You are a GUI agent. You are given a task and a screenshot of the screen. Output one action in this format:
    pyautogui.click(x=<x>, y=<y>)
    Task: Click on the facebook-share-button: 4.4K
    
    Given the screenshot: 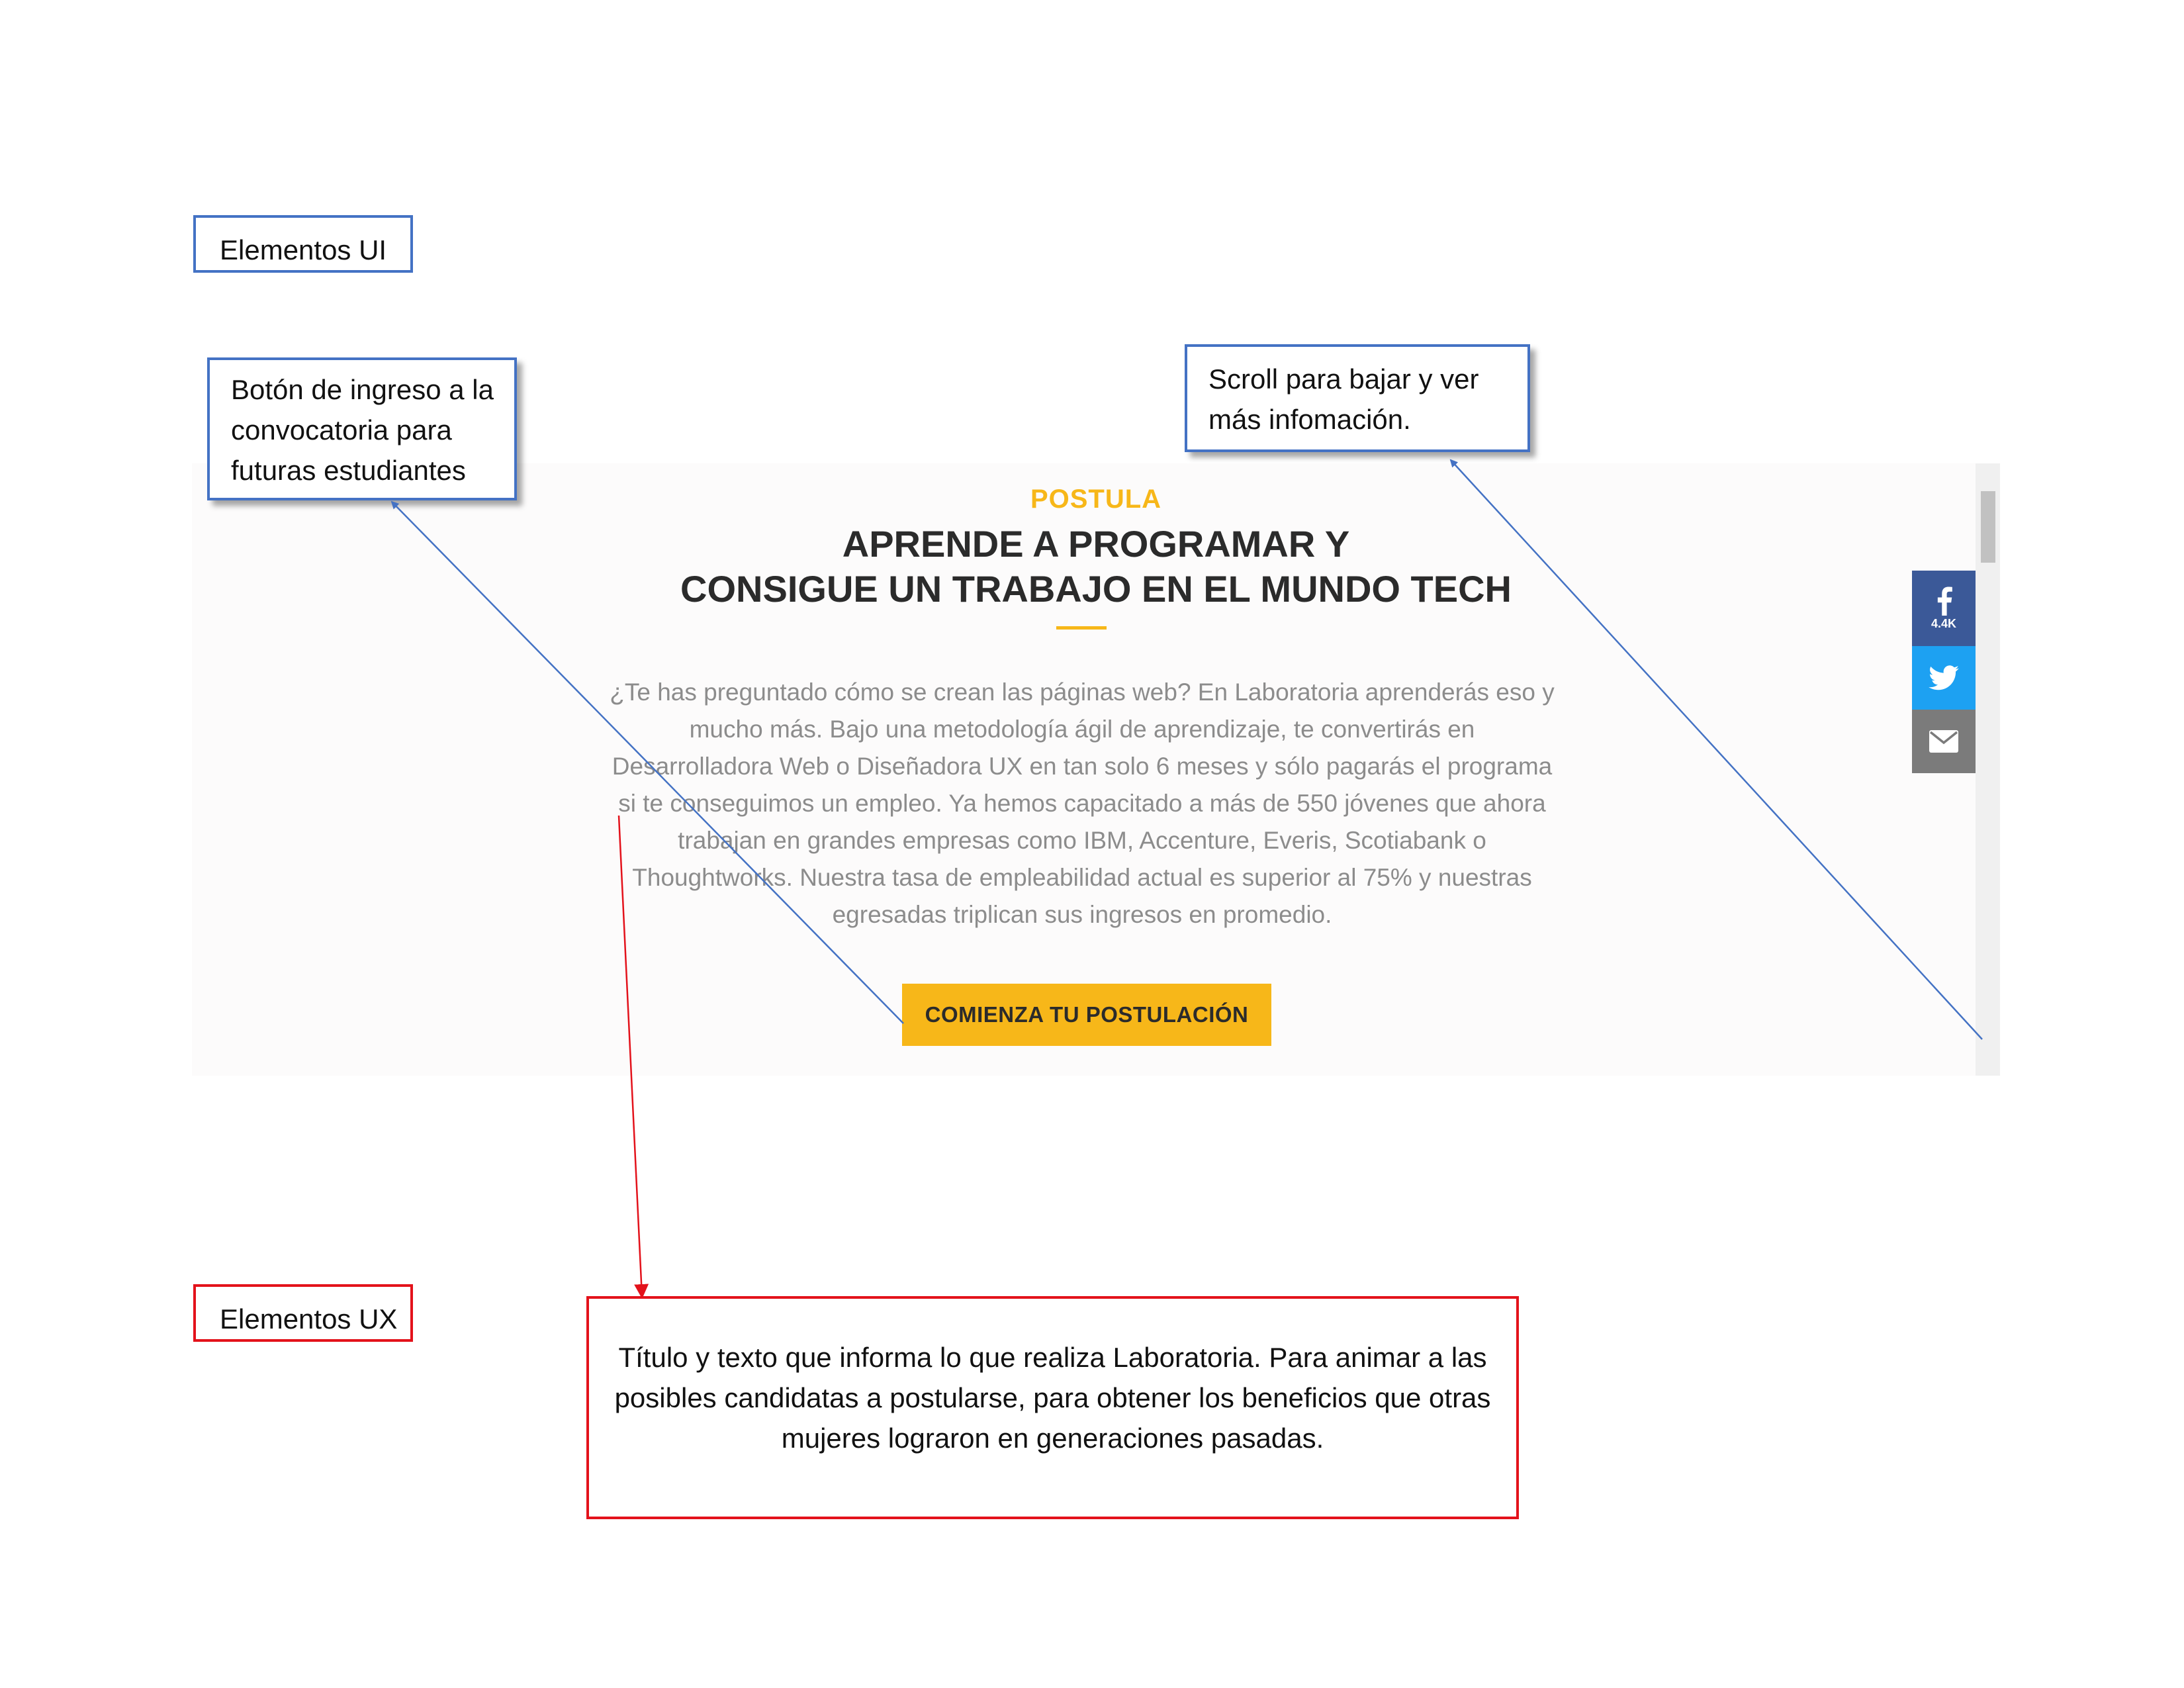 What is the action you would take?
    pyautogui.click(x=1944, y=608)
    